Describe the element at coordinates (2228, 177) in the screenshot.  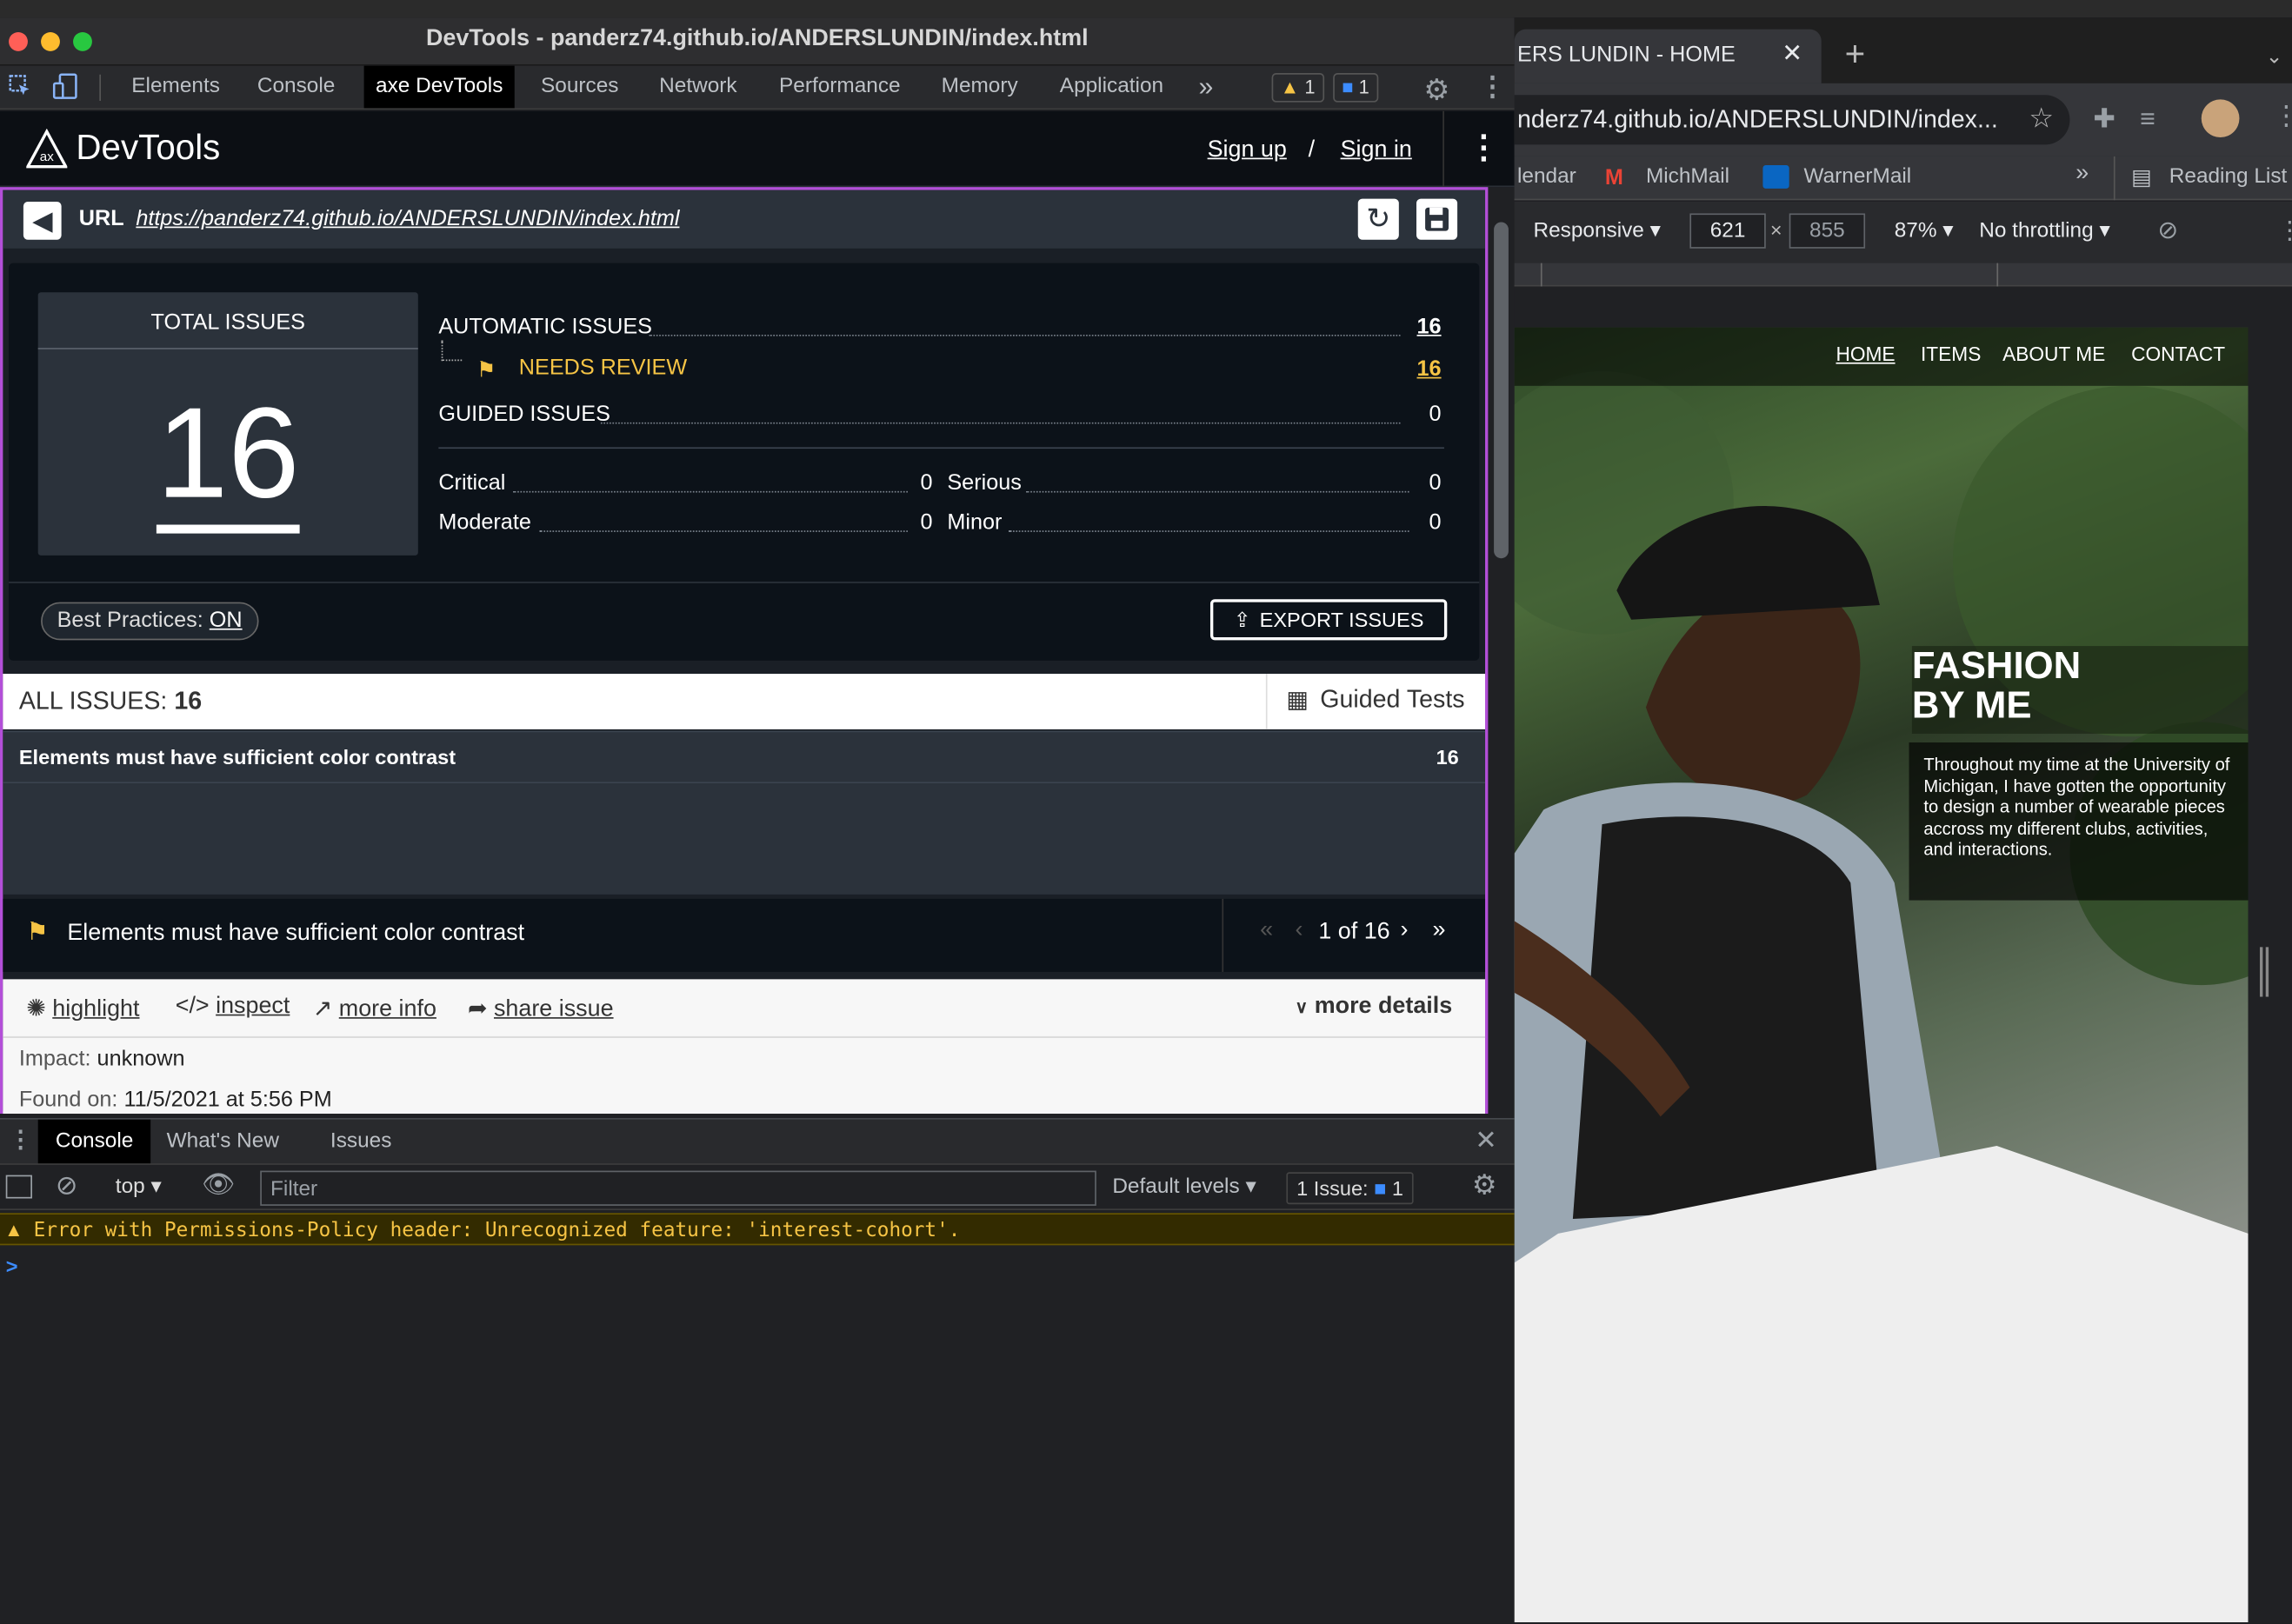
I see `reading-list-button: Reading List` at that location.